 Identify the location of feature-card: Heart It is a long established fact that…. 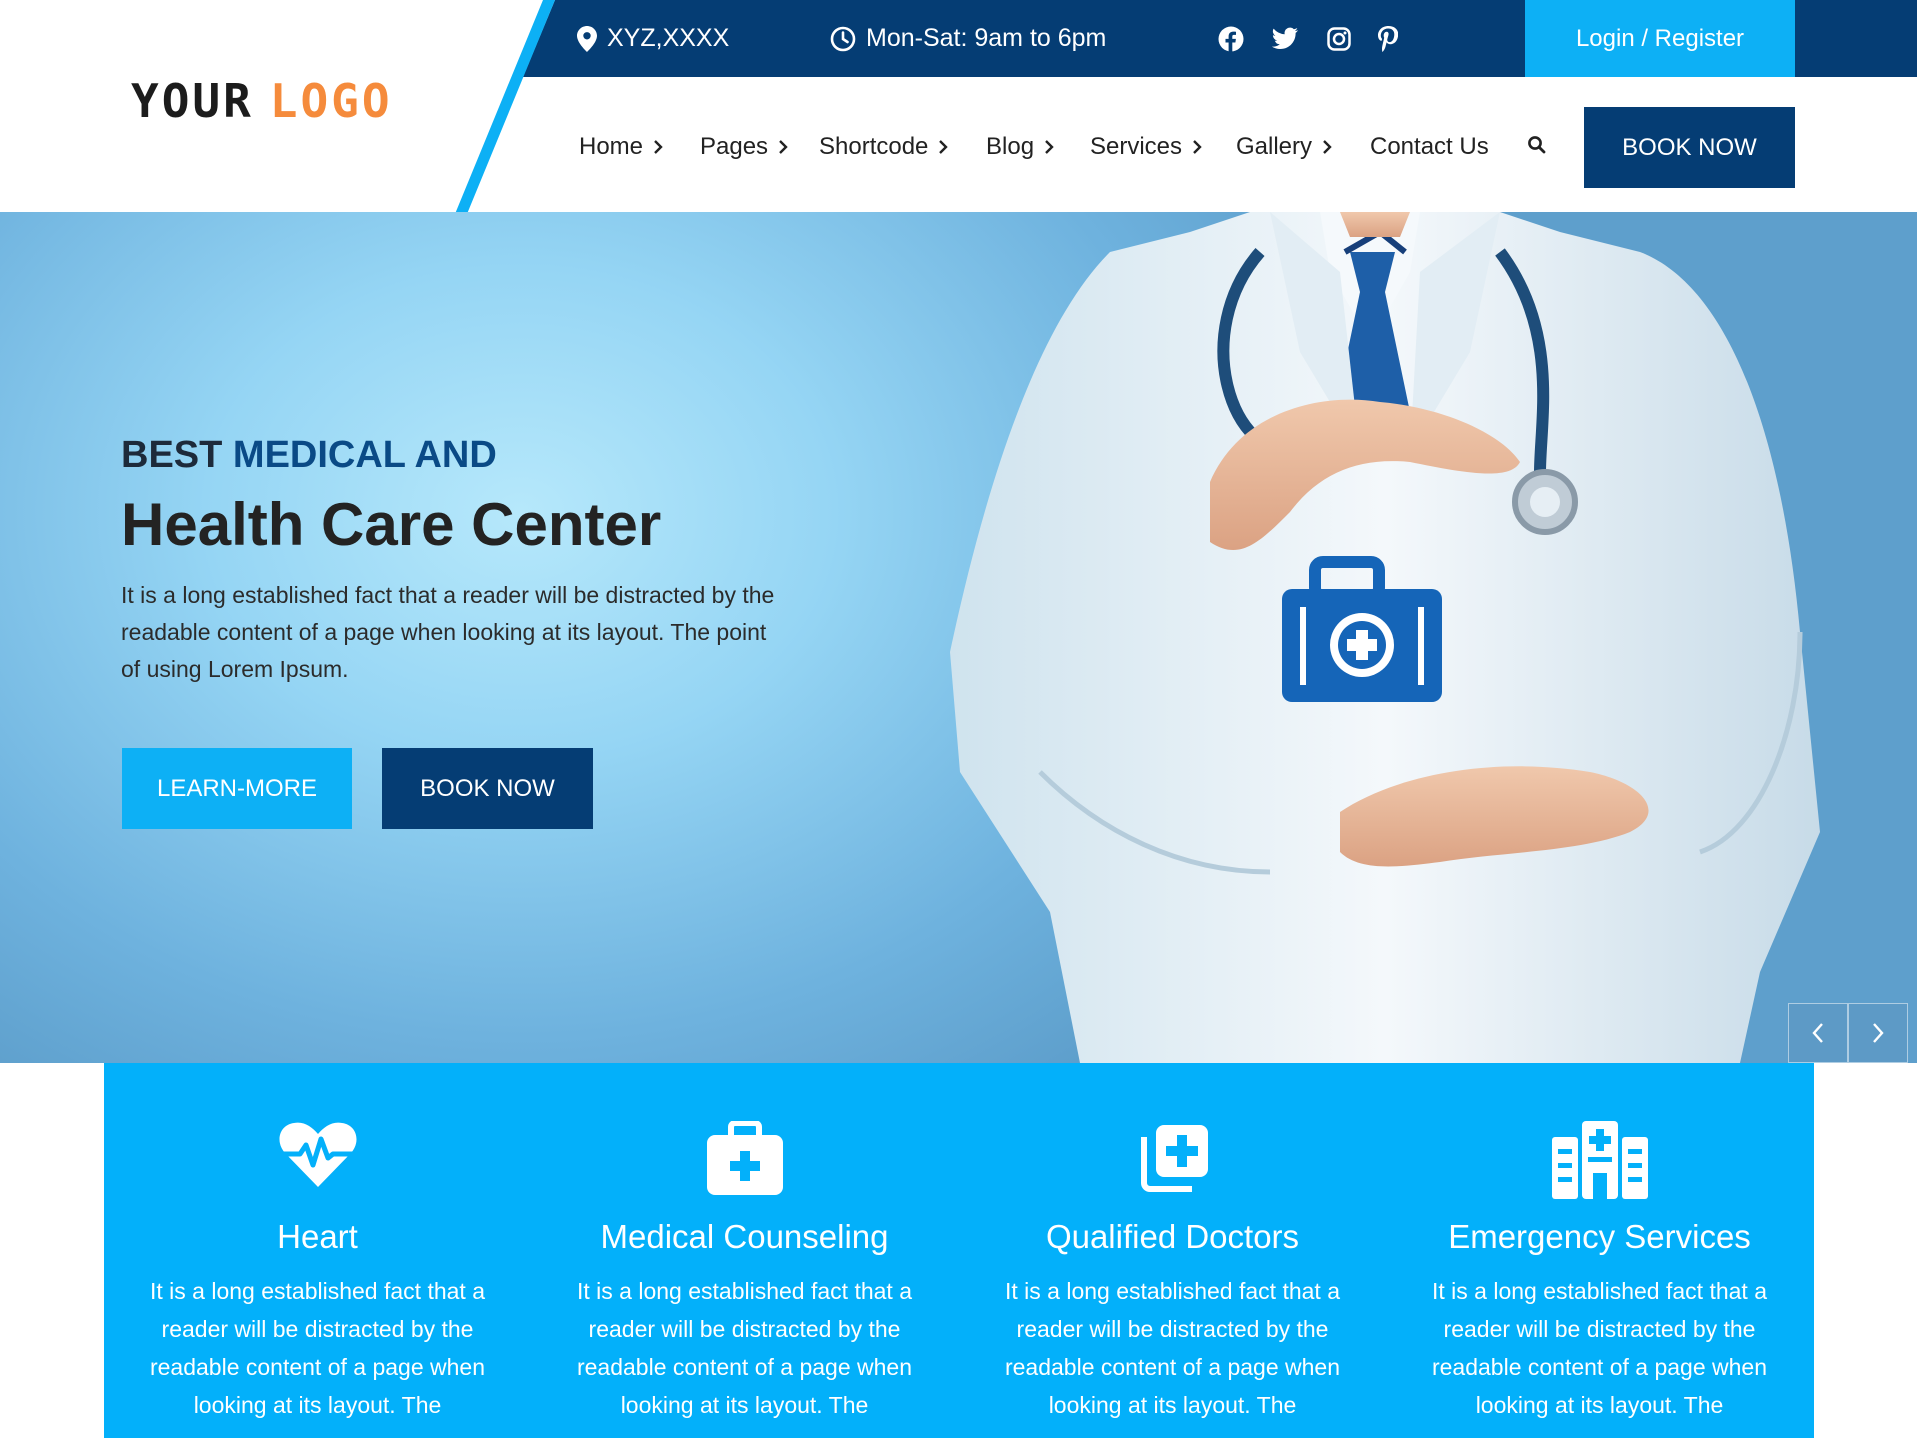
(317, 1250).